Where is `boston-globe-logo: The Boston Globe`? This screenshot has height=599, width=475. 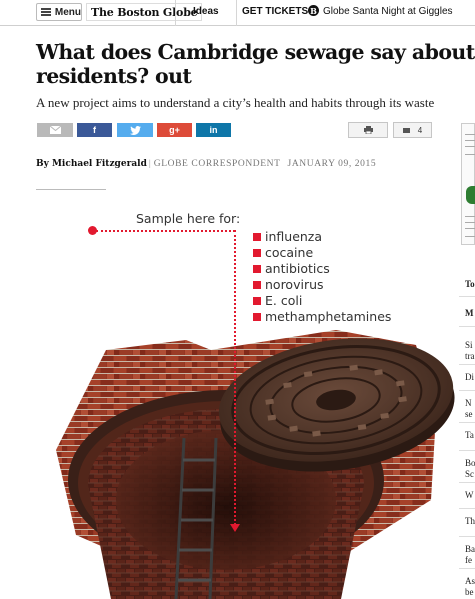 boston-globe-logo: The Boston Globe is located at coordinates (144, 12).